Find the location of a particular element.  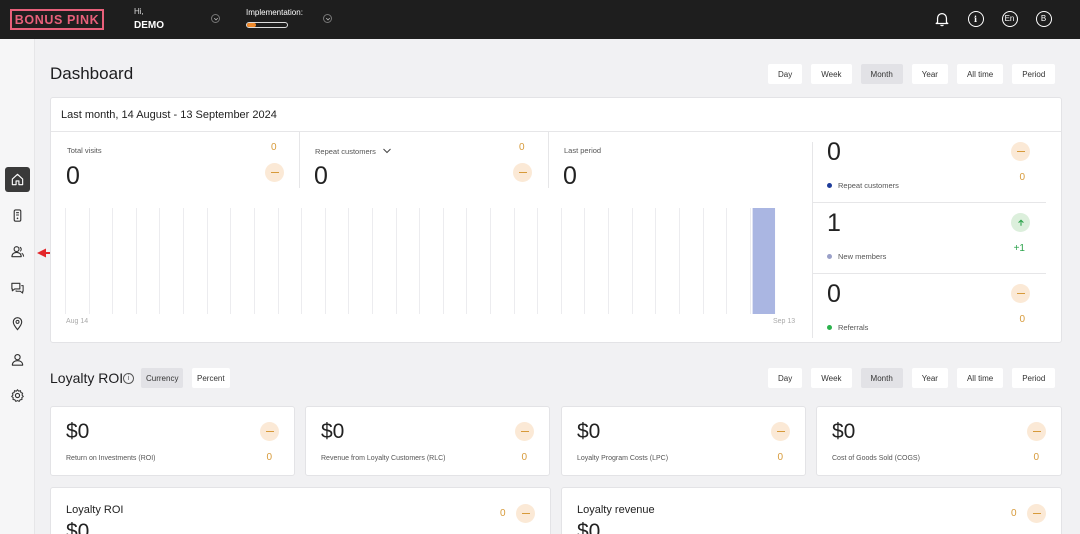

roi-label: Cost of Goods Sold (COGS) is located at coordinates (876, 458).